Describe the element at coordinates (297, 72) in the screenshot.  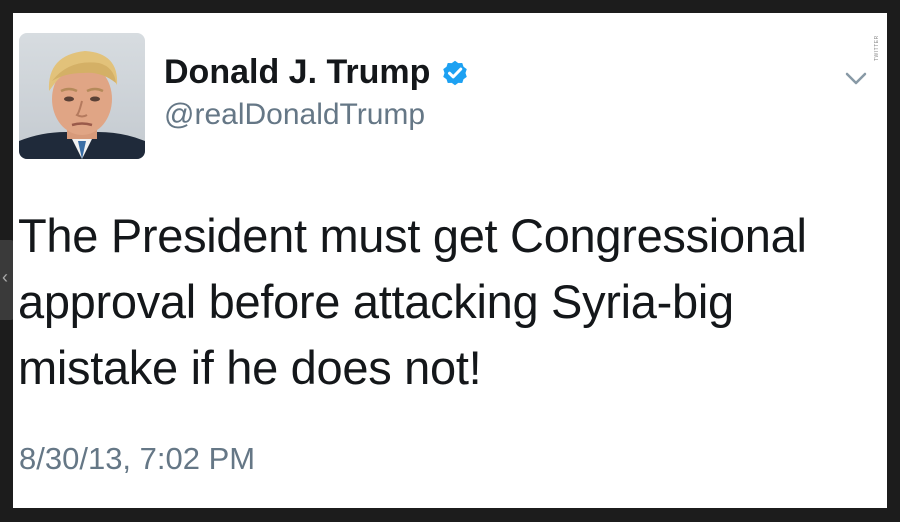
I see `author-name-text: Donald J. Trump` at that location.